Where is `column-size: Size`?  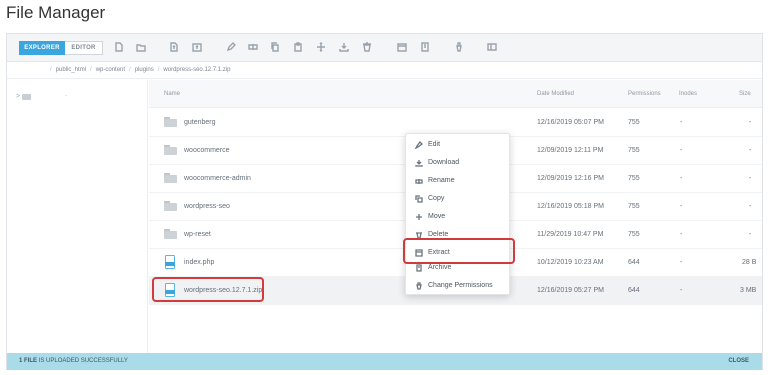
column-size: Size is located at coordinates (745, 94).